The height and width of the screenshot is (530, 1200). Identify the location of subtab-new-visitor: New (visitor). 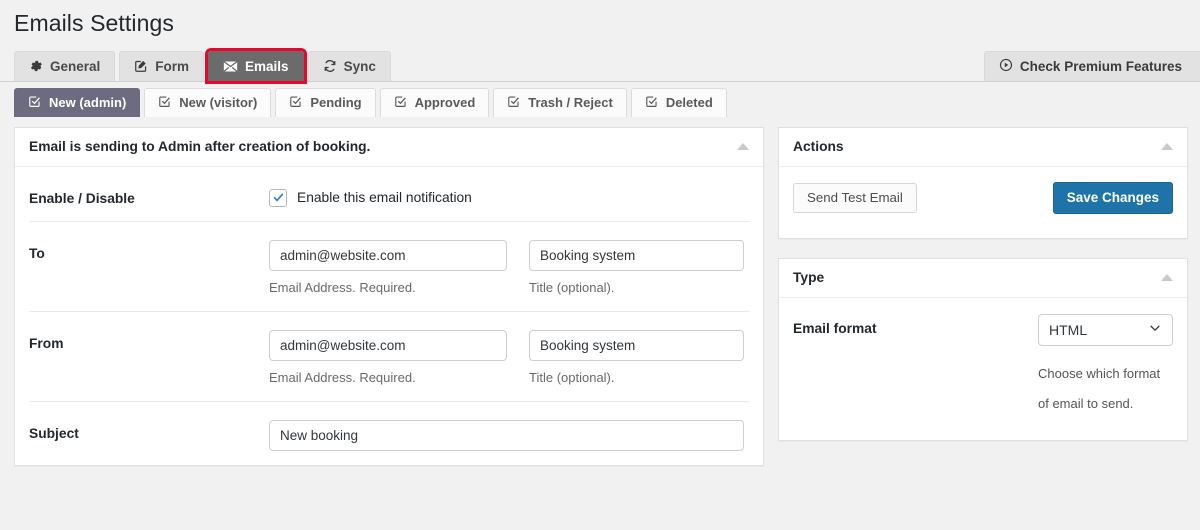
(208, 102).